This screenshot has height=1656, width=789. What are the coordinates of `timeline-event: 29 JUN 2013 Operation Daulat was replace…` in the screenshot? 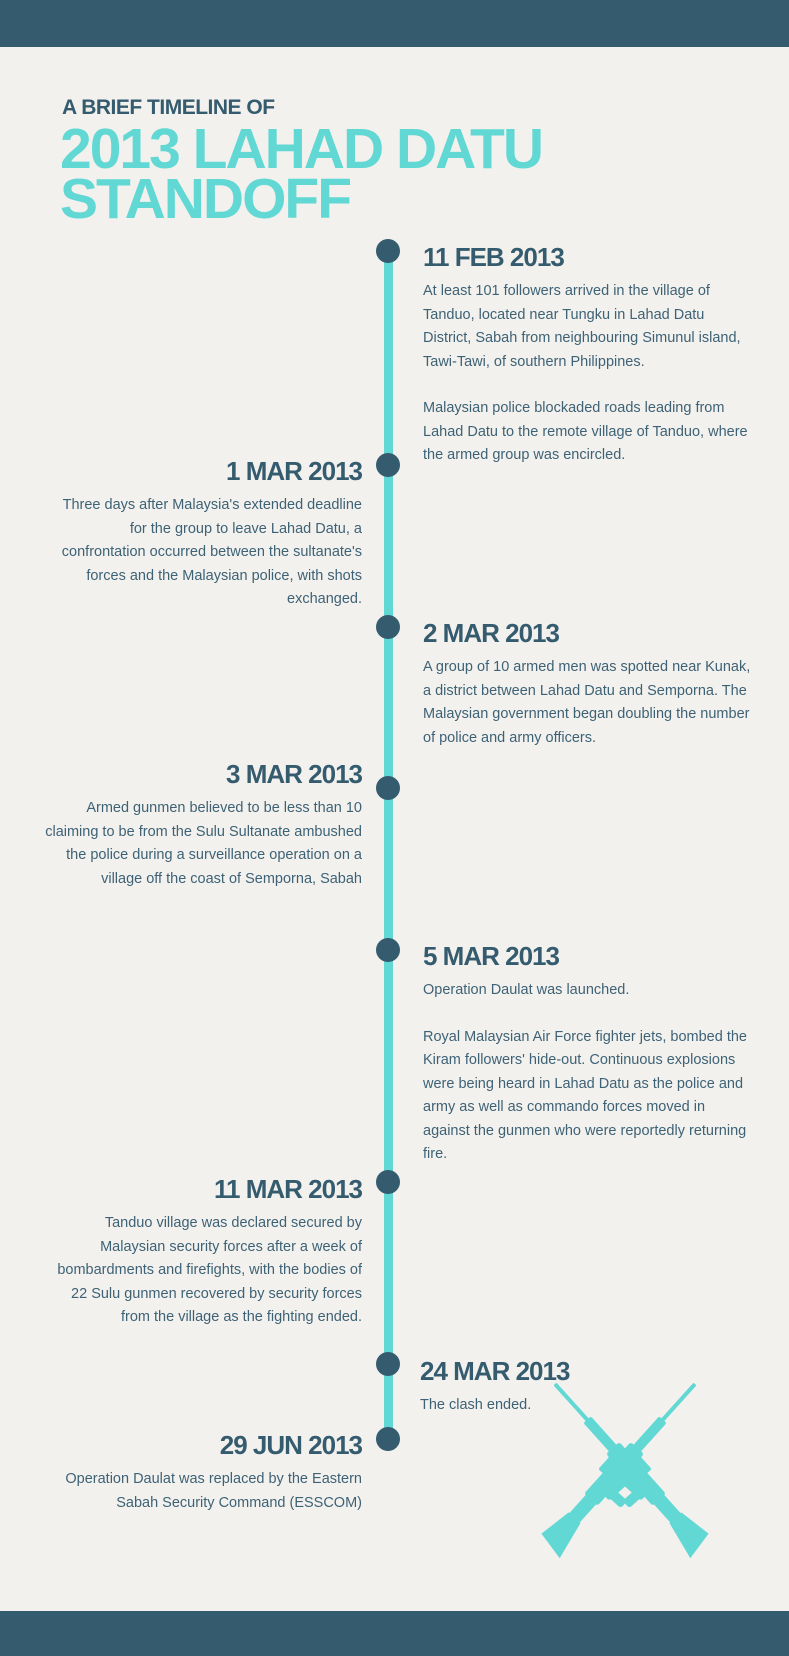 It's located at (192, 1471).